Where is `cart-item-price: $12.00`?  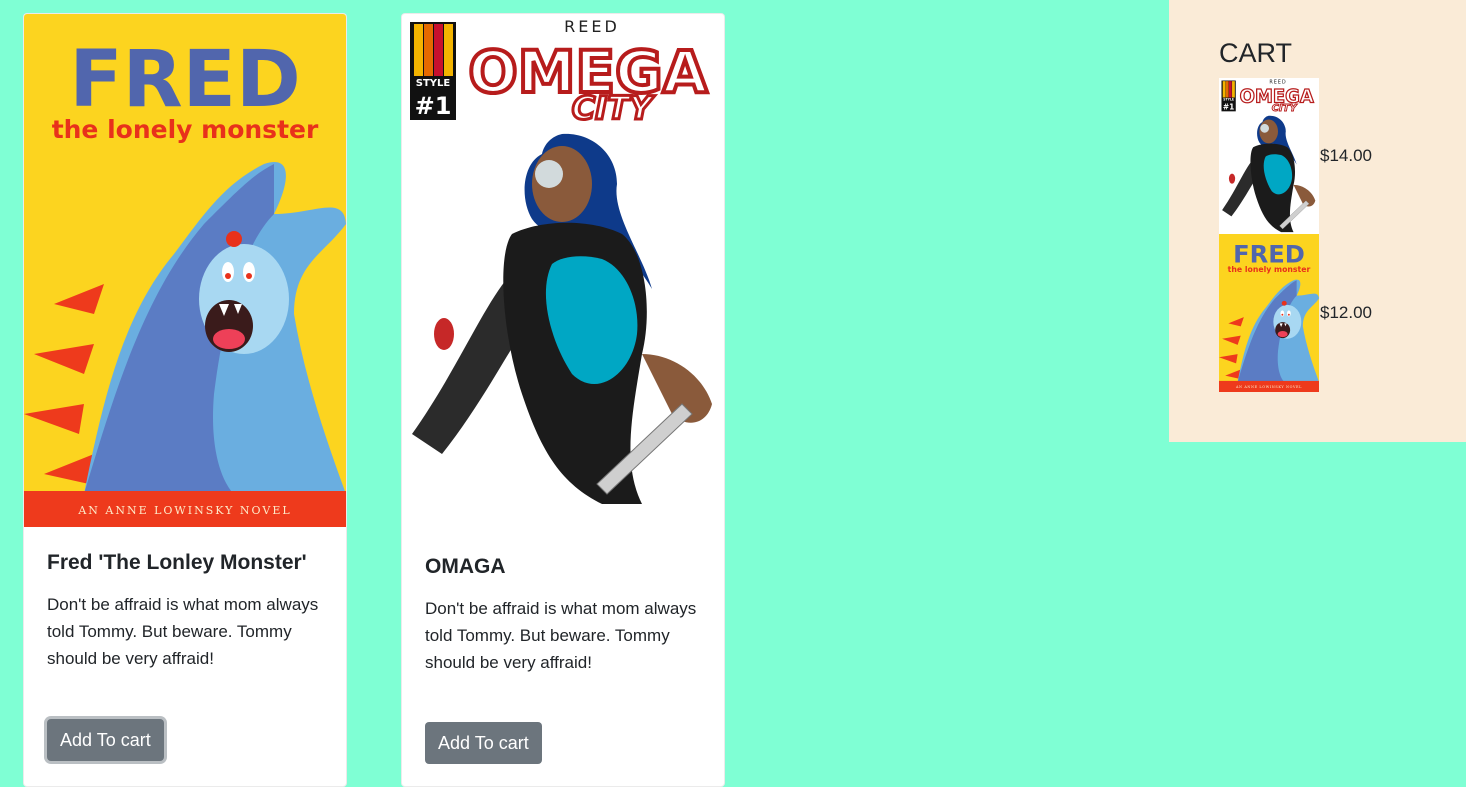
cart-item-price: $12.00 is located at coordinates (1346, 312).